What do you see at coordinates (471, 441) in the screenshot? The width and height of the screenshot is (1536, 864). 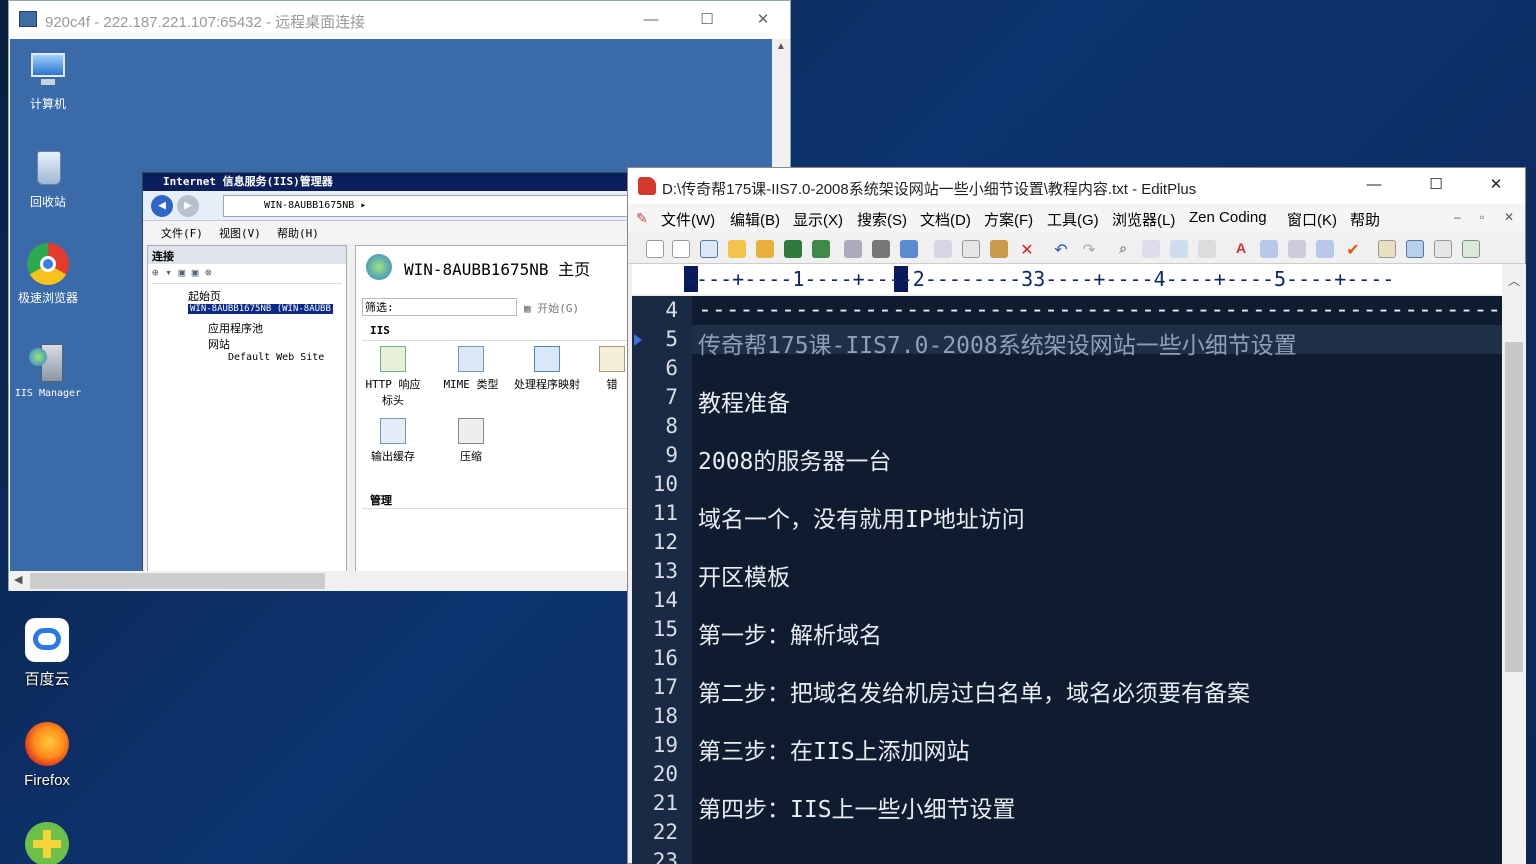 I see `feature-compression: 压缩` at bounding box center [471, 441].